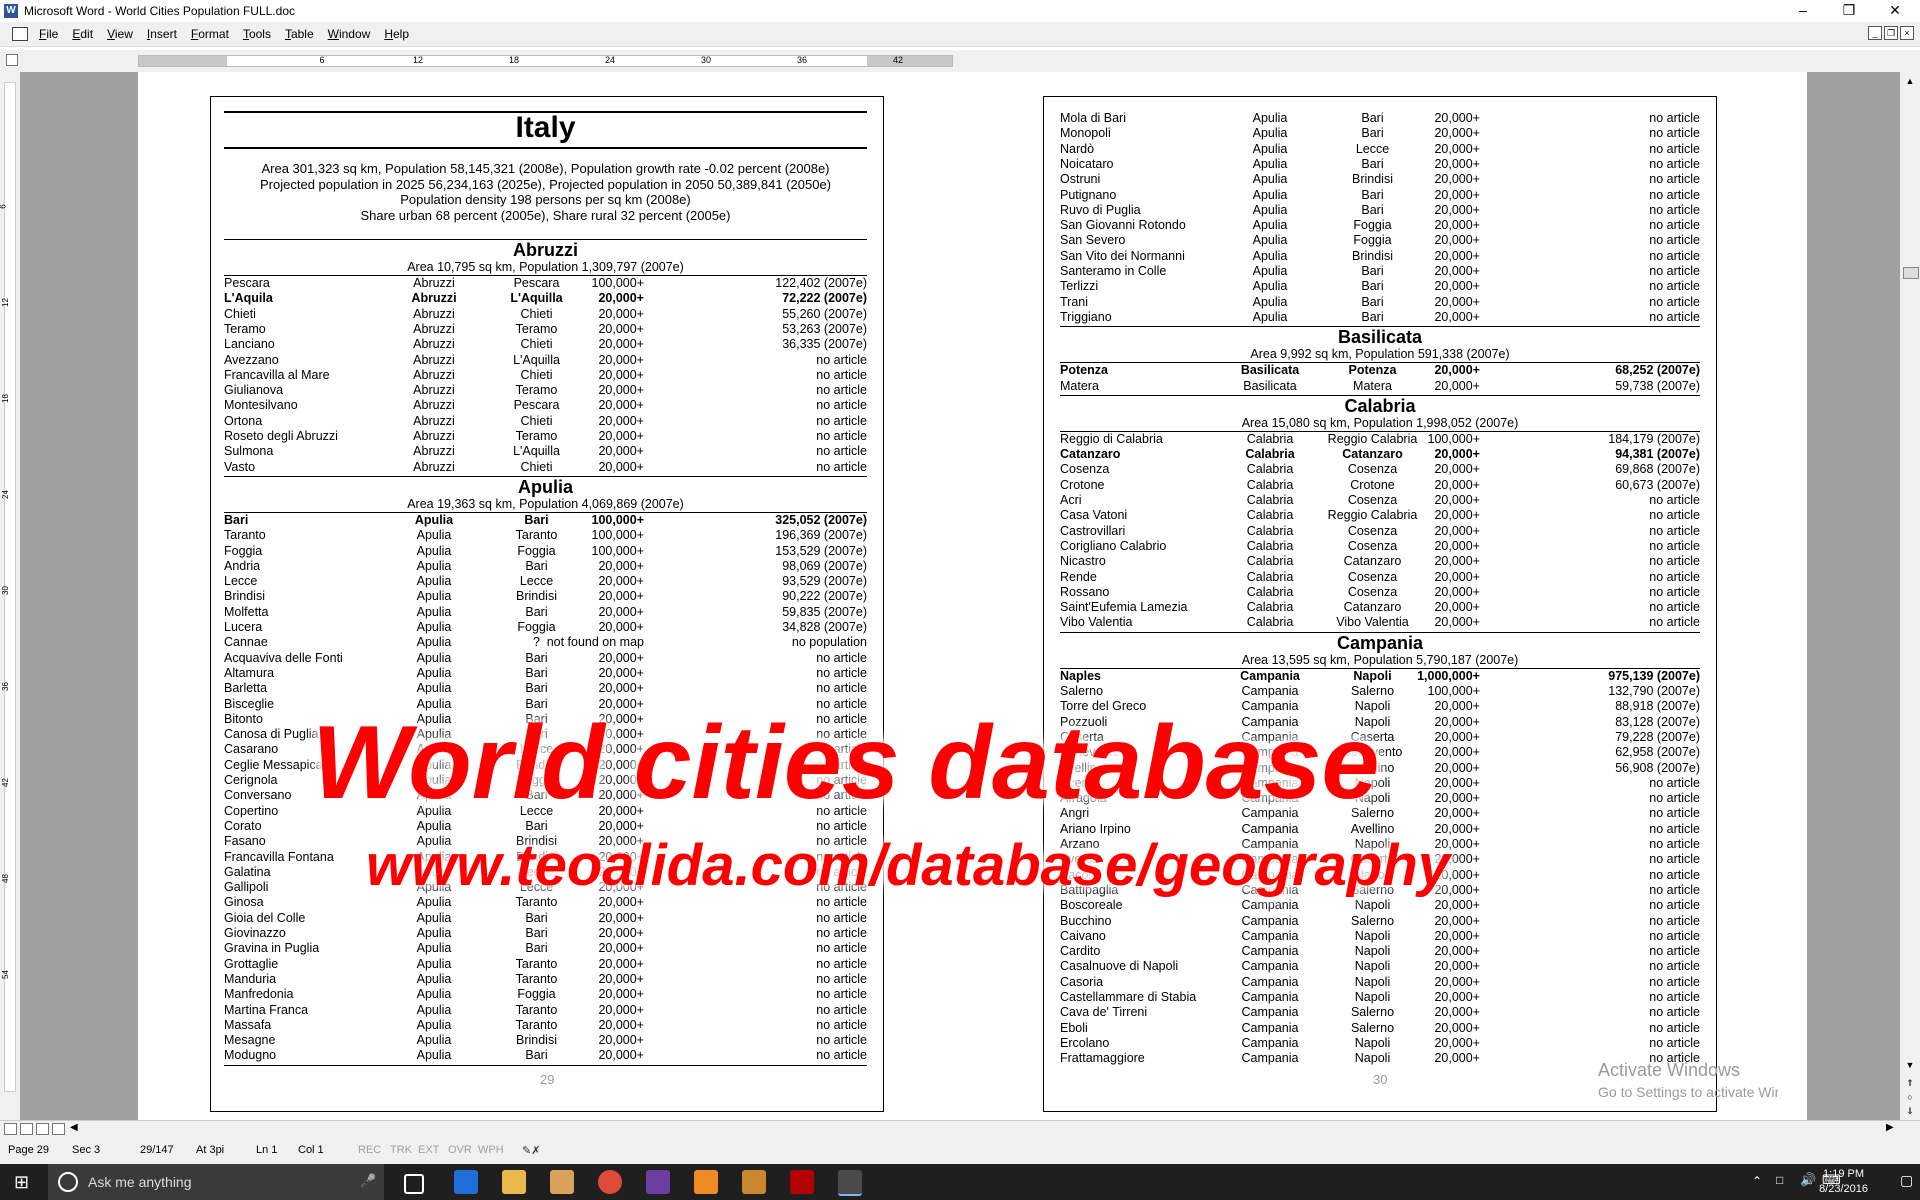  I want to click on word-app-icon: W, so click(11, 11).